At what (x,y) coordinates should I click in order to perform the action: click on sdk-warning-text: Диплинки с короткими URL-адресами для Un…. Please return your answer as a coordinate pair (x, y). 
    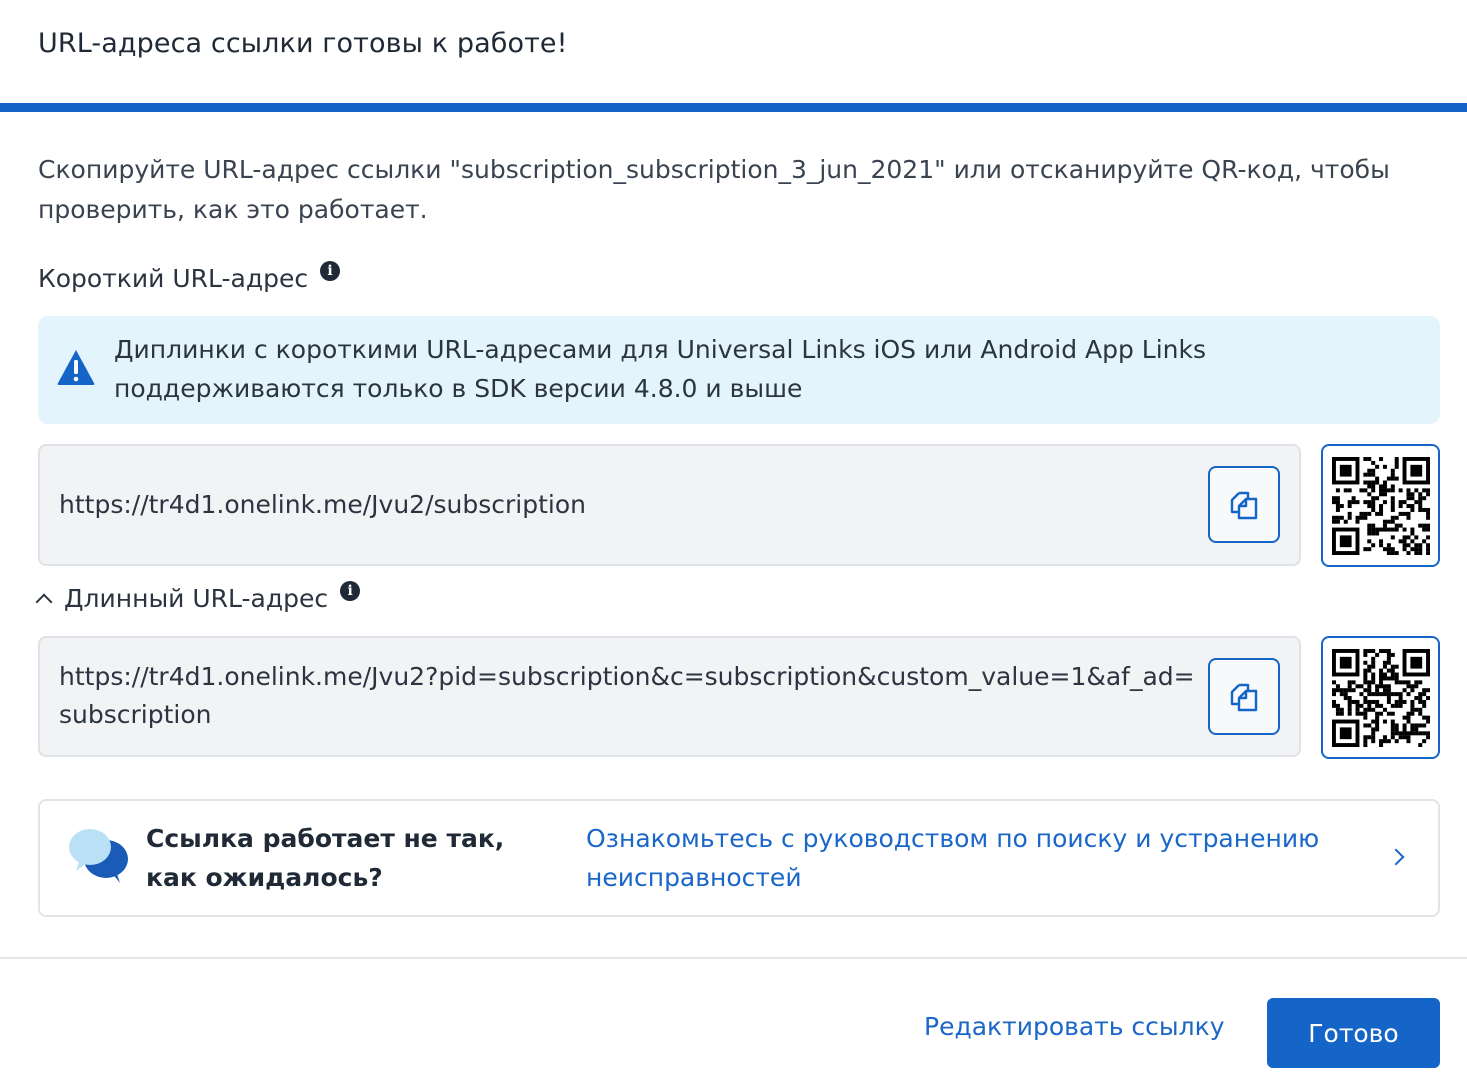
    Looking at the image, I should click on (660, 369).